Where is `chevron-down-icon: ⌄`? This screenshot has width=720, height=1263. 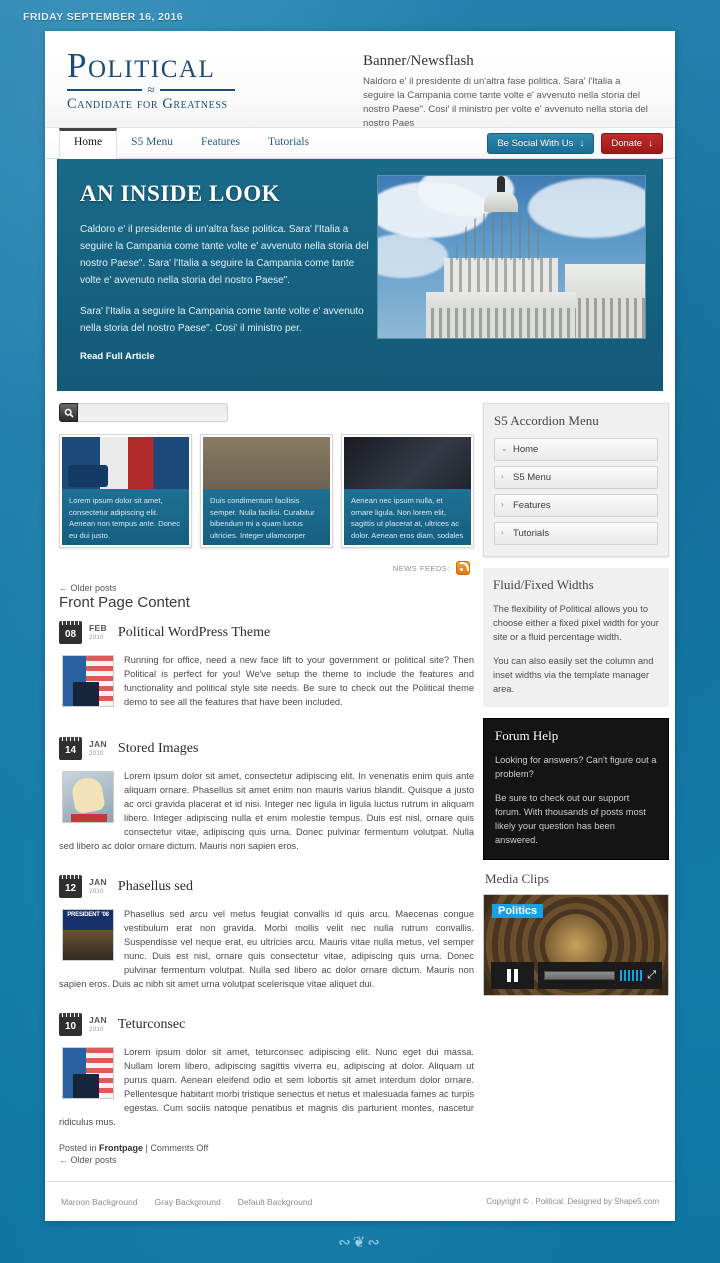 chevron-down-icon: ⌄ is located at coordinates (504, 448).